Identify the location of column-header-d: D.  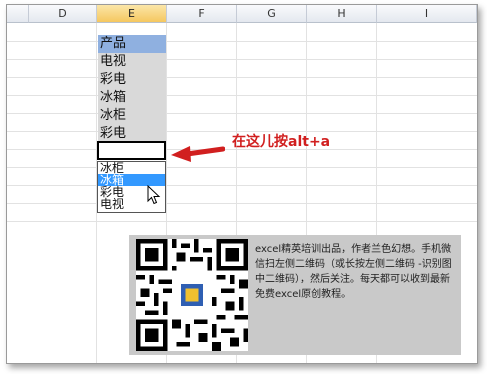
(63, 14).